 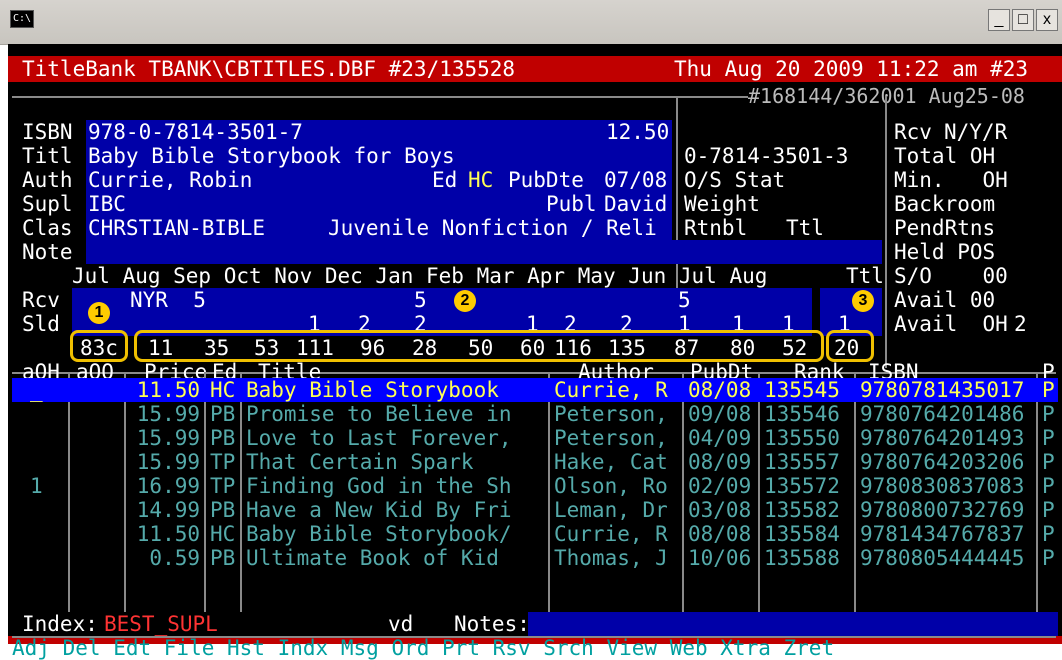 What do you see at coordinates (863, 301) in the screenshot?
I see `badge-three: 3` at bounding box center [863, 301].